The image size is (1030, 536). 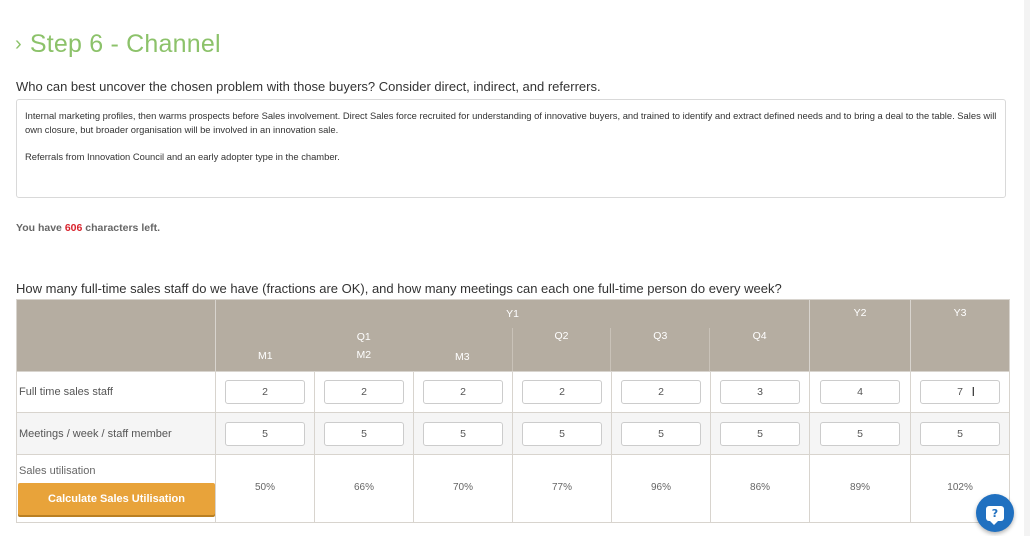 I want to click on meetings-input-m3: 5, so click(x=463, y=433).